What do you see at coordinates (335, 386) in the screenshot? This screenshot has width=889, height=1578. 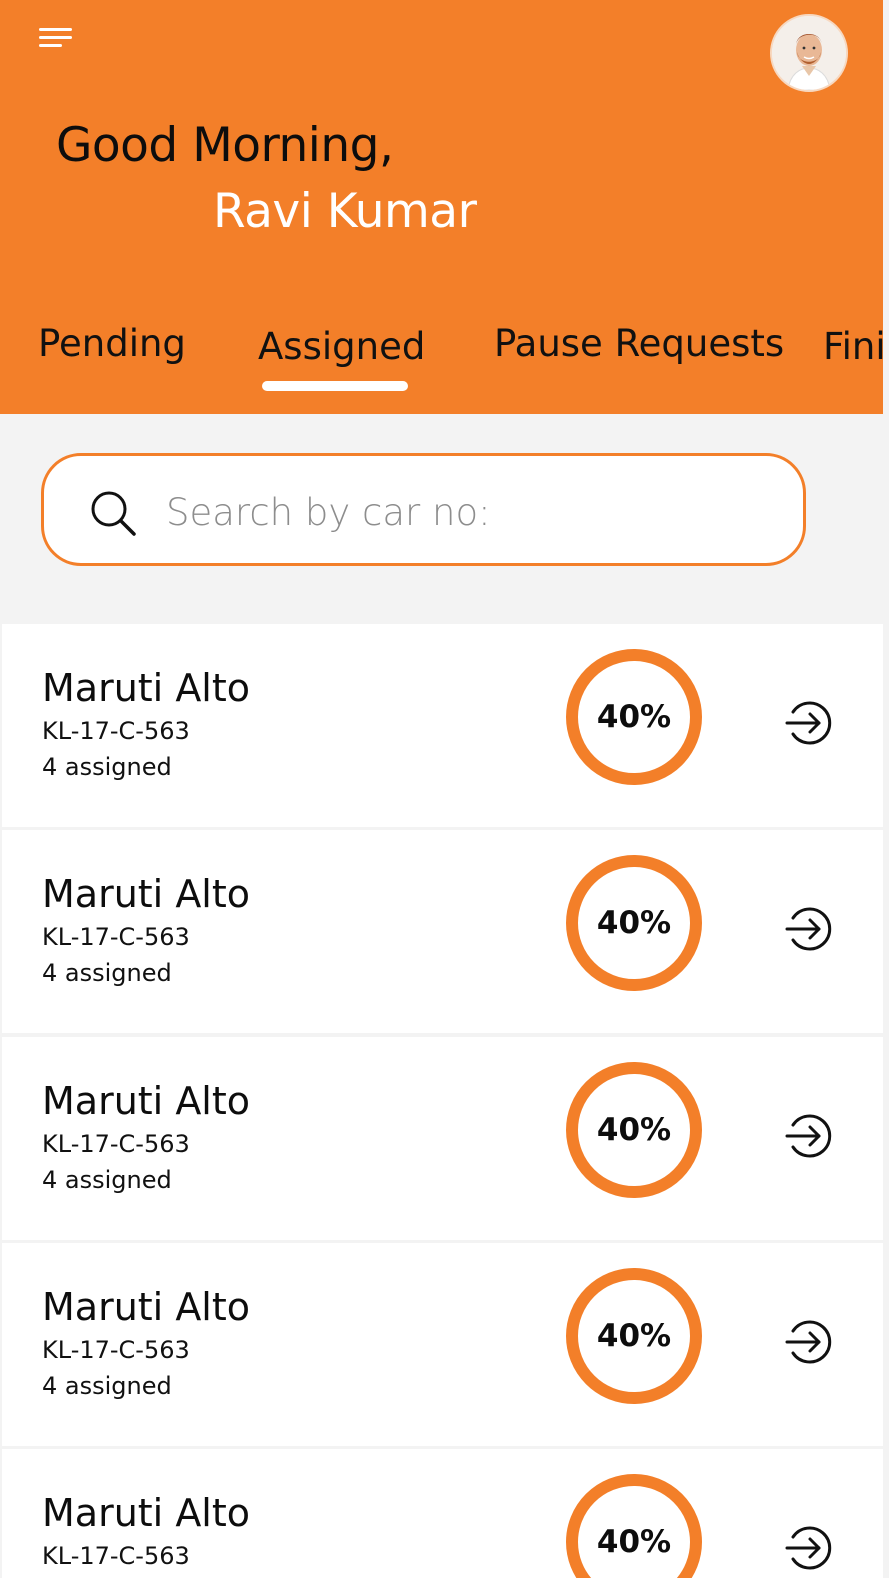 I see `active-tab-indicator` at bounding box center [335, 386].